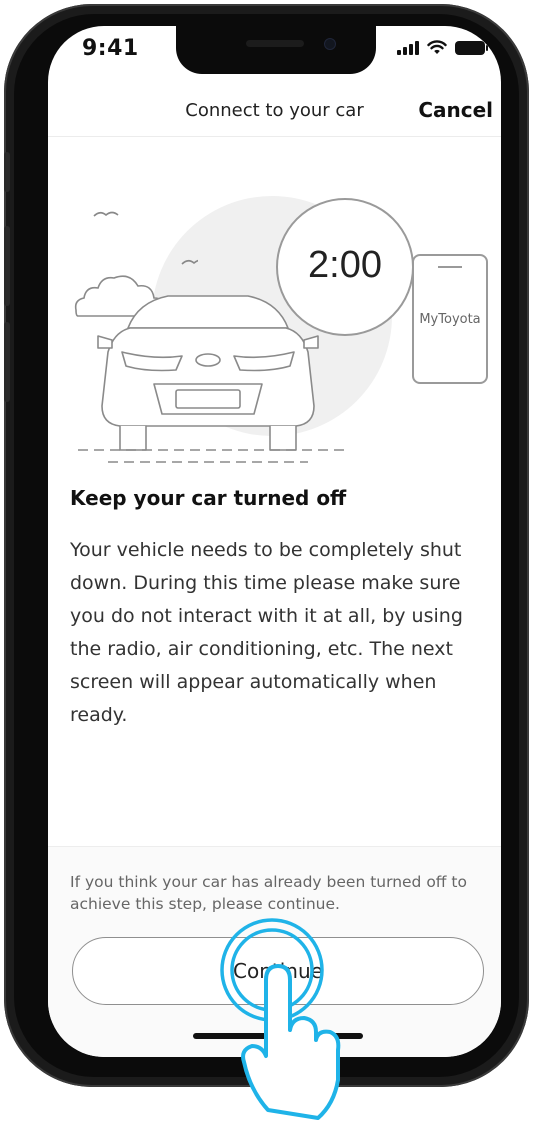 The image size is (533, 1123). I want to click on continue-button: Continue, so click(278, 971).